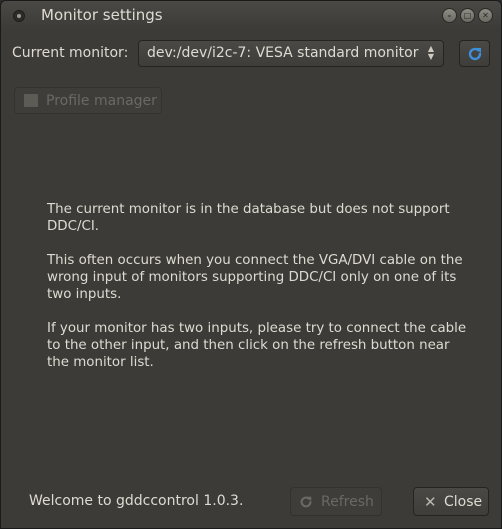  I want to click on monitor-select-value: dev:/dev/i2c-7: VESA standard monitor, so click(283, 53).